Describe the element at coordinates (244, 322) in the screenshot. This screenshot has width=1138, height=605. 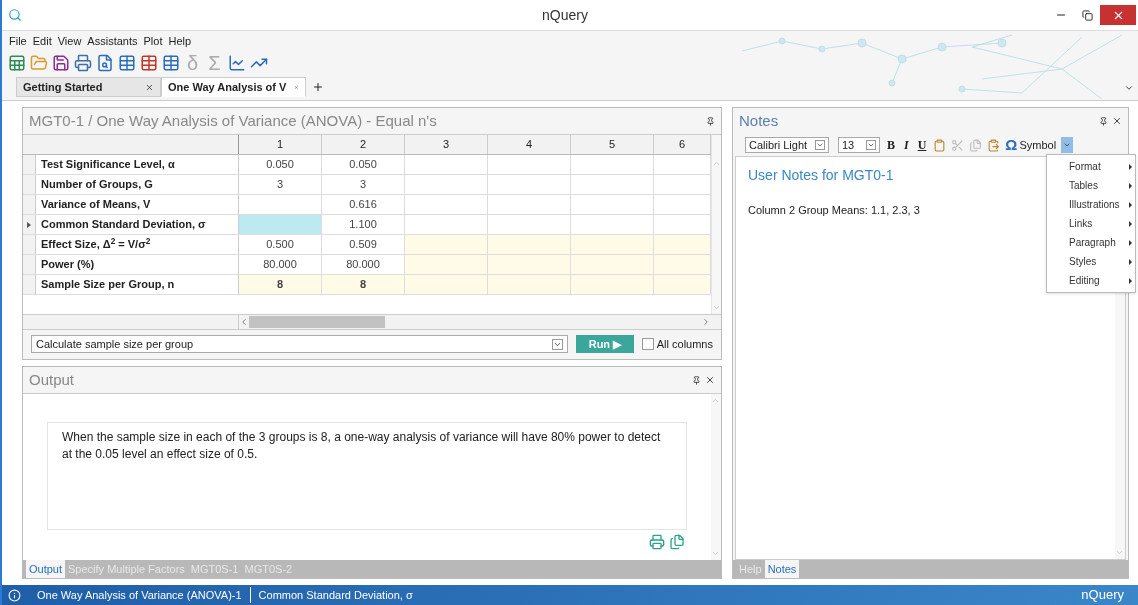
I see `scroll-left-icon` at that location.